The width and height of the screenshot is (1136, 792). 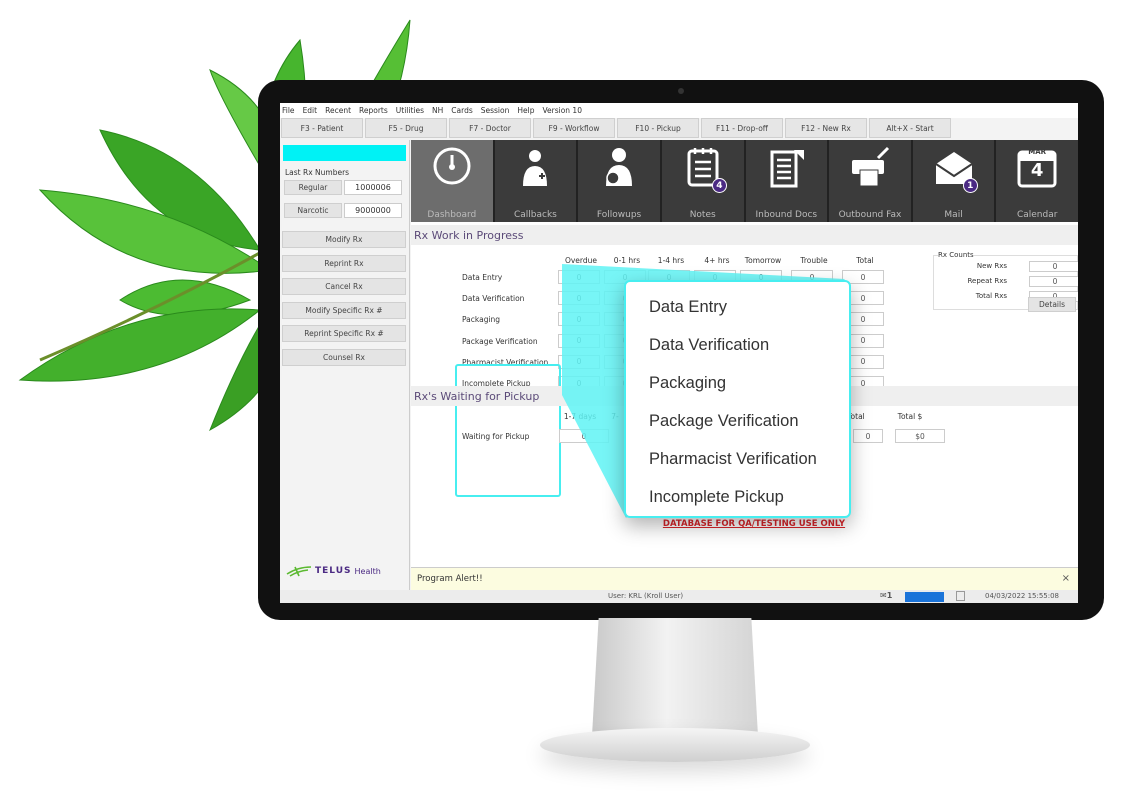 What do you see at coordinates (688, 307) in the screenshot?
I see `callout-stage-label: Data Entry` at bounding box center [688, 307].